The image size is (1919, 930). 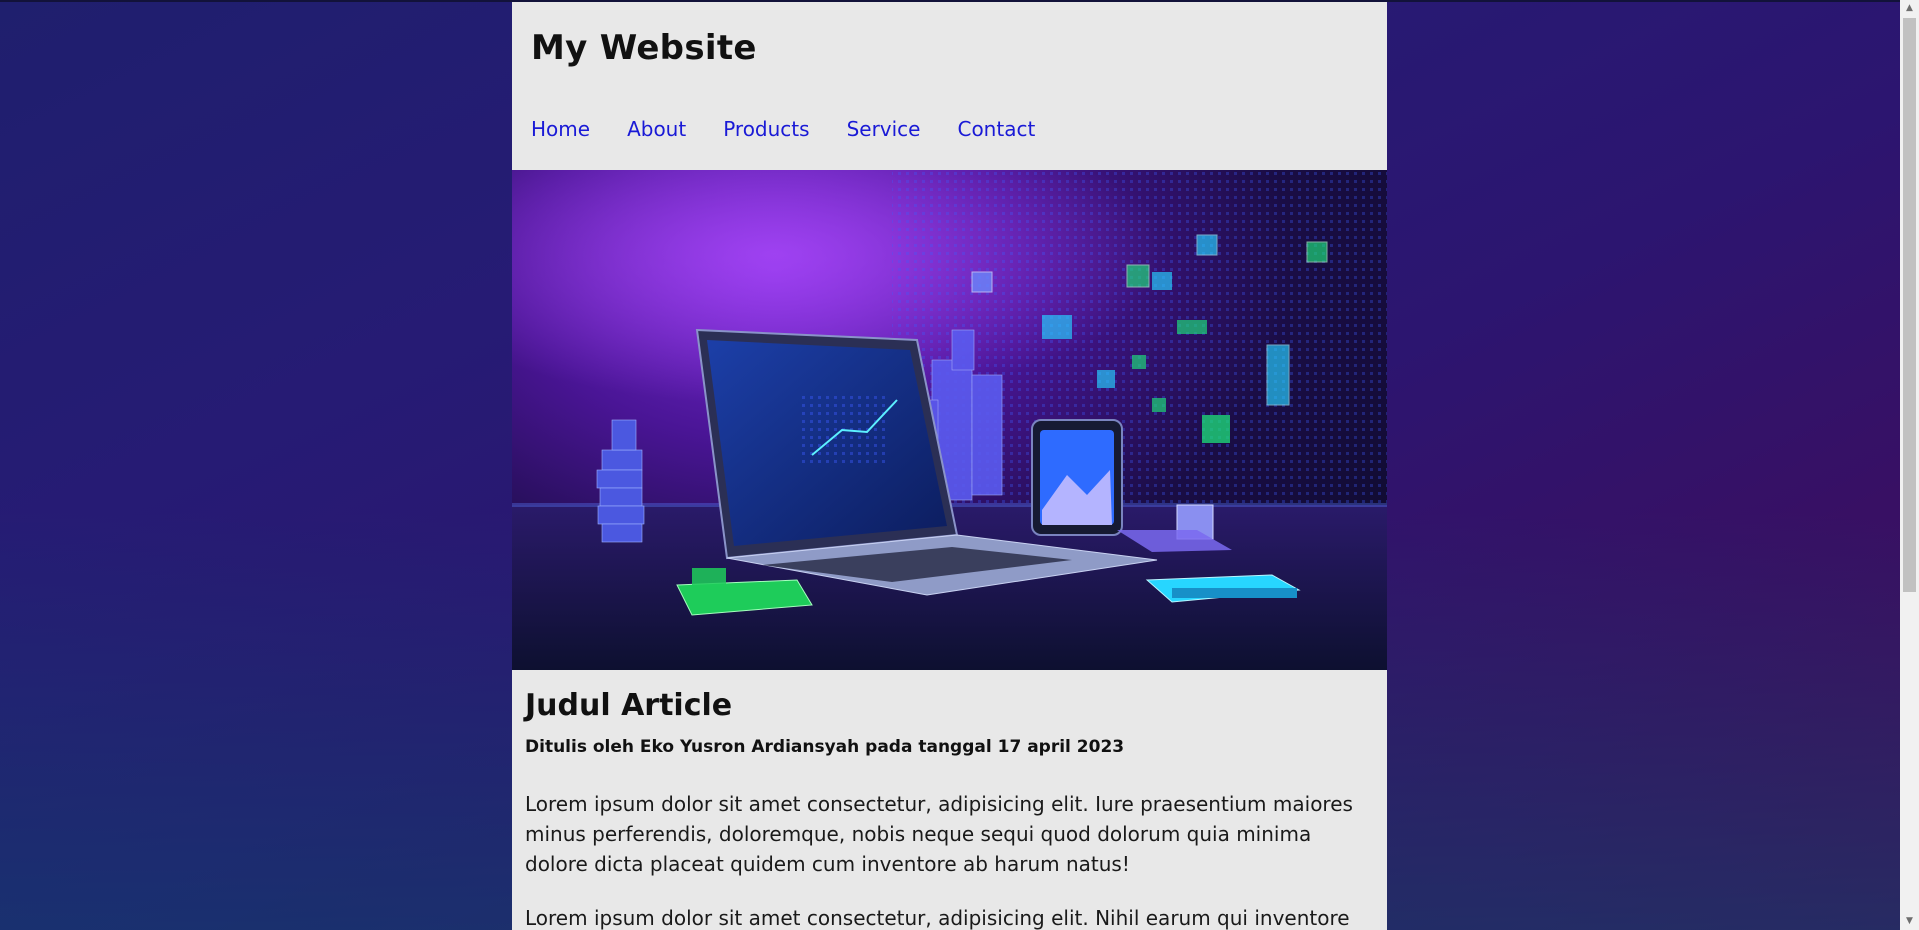 I want to click on scroll-down-arrow-icon: ▼, so click(x=1909, y=921).